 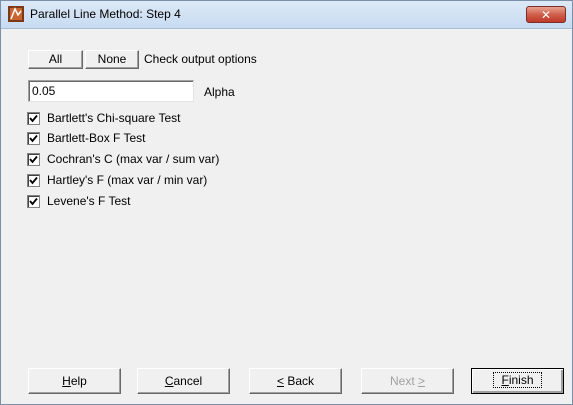 I want to click on app-icon, so click(x=16, y=14).